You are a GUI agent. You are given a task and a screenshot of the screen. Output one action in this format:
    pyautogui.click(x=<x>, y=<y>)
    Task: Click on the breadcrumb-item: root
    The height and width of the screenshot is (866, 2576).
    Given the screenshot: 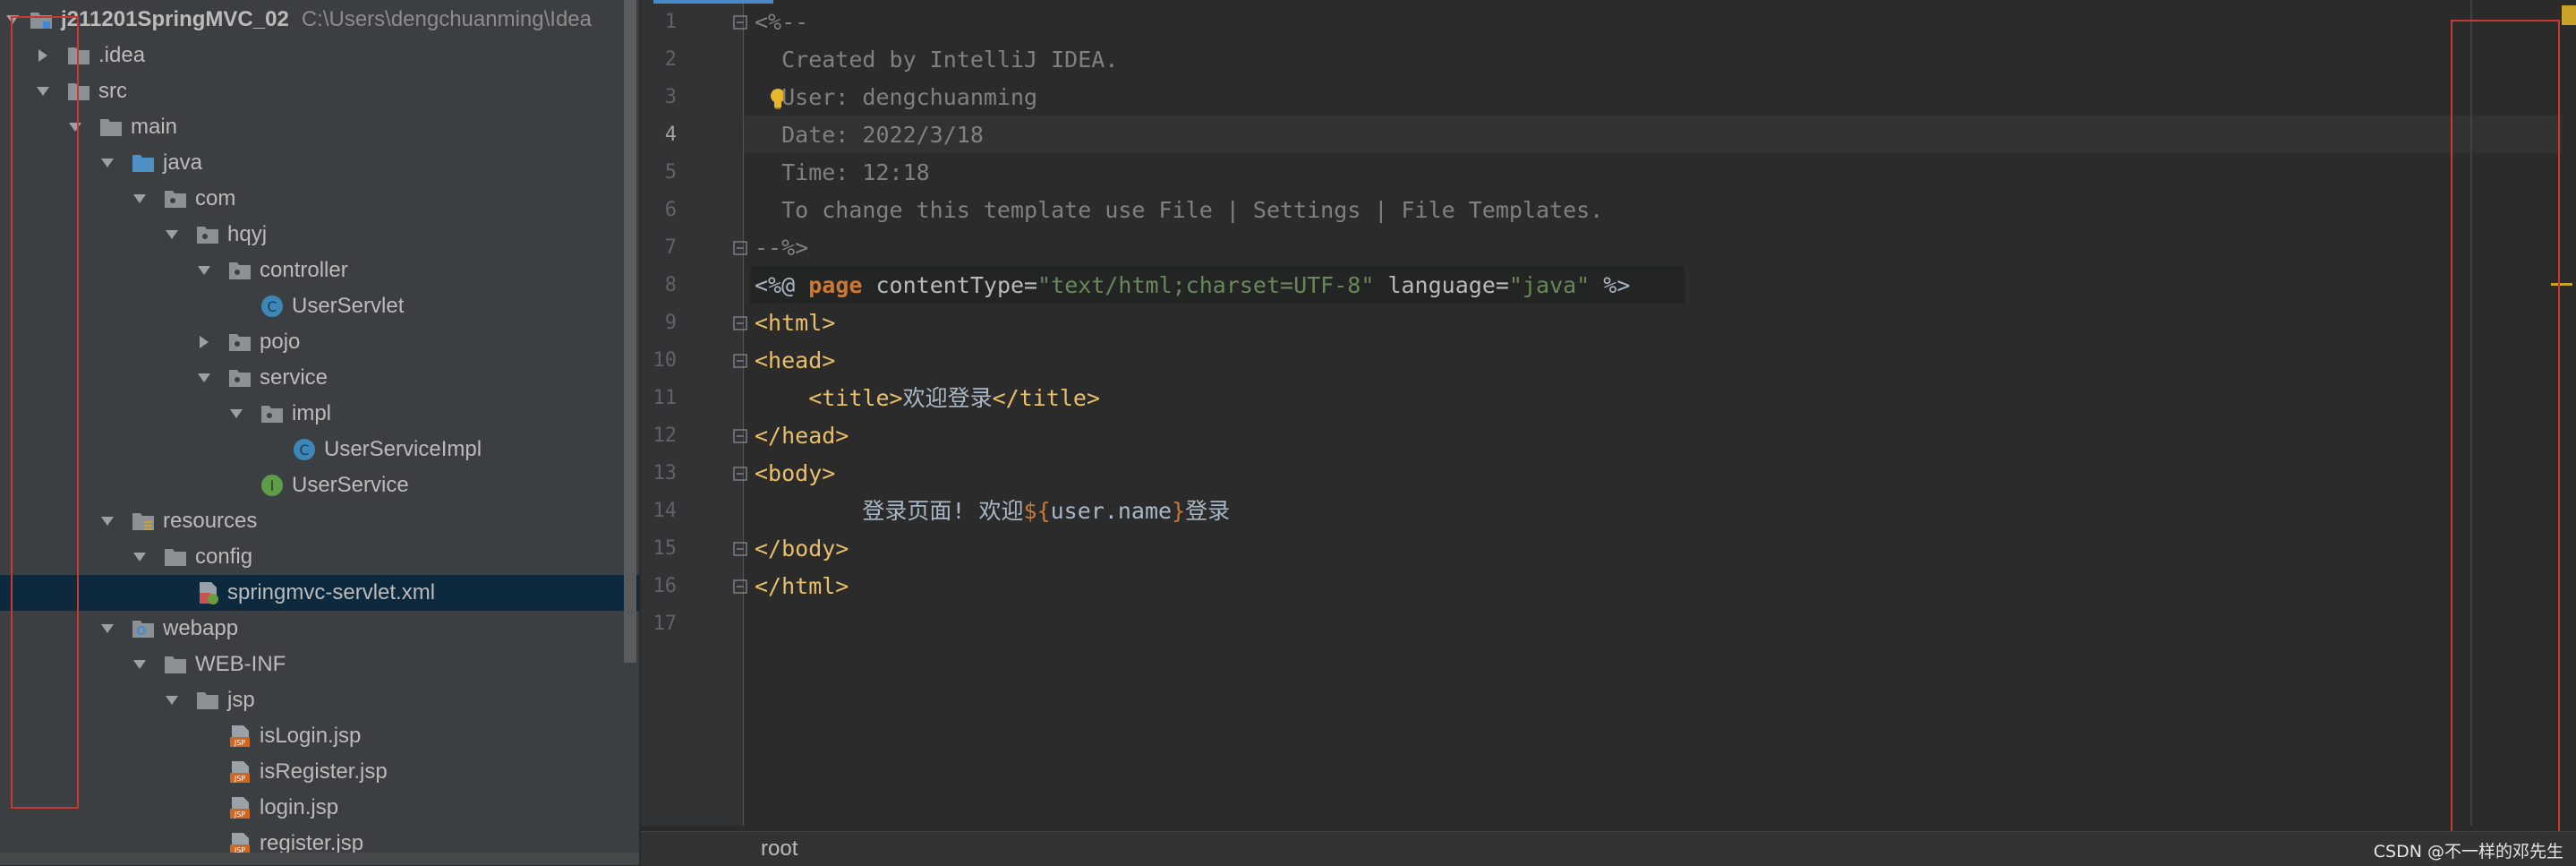 What is the action you would take?
    pyautogui.click(x=779, y=849)
    